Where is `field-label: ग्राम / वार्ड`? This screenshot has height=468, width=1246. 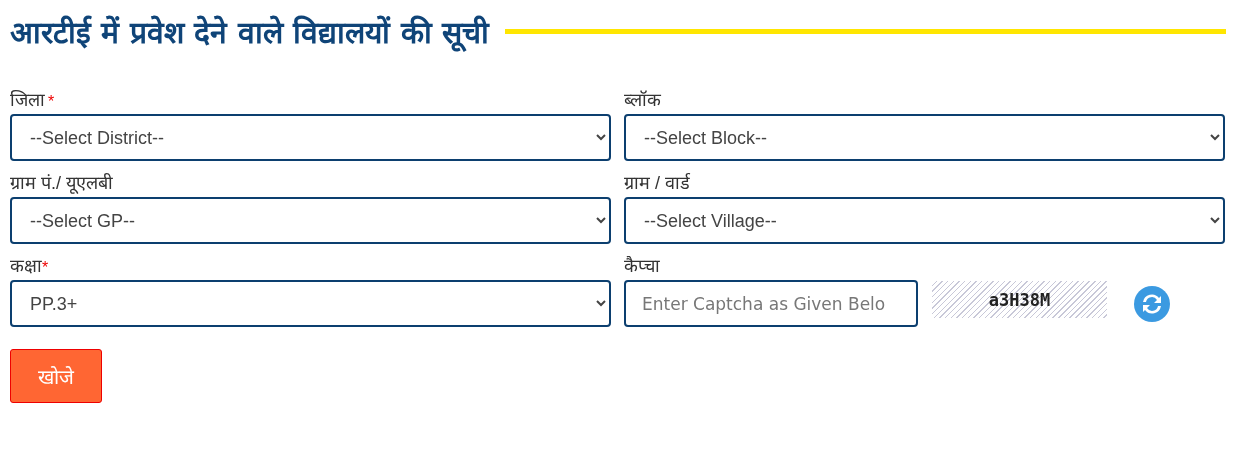 field-label: ग्राम / वार्ड is located at coordinates (657, 183).